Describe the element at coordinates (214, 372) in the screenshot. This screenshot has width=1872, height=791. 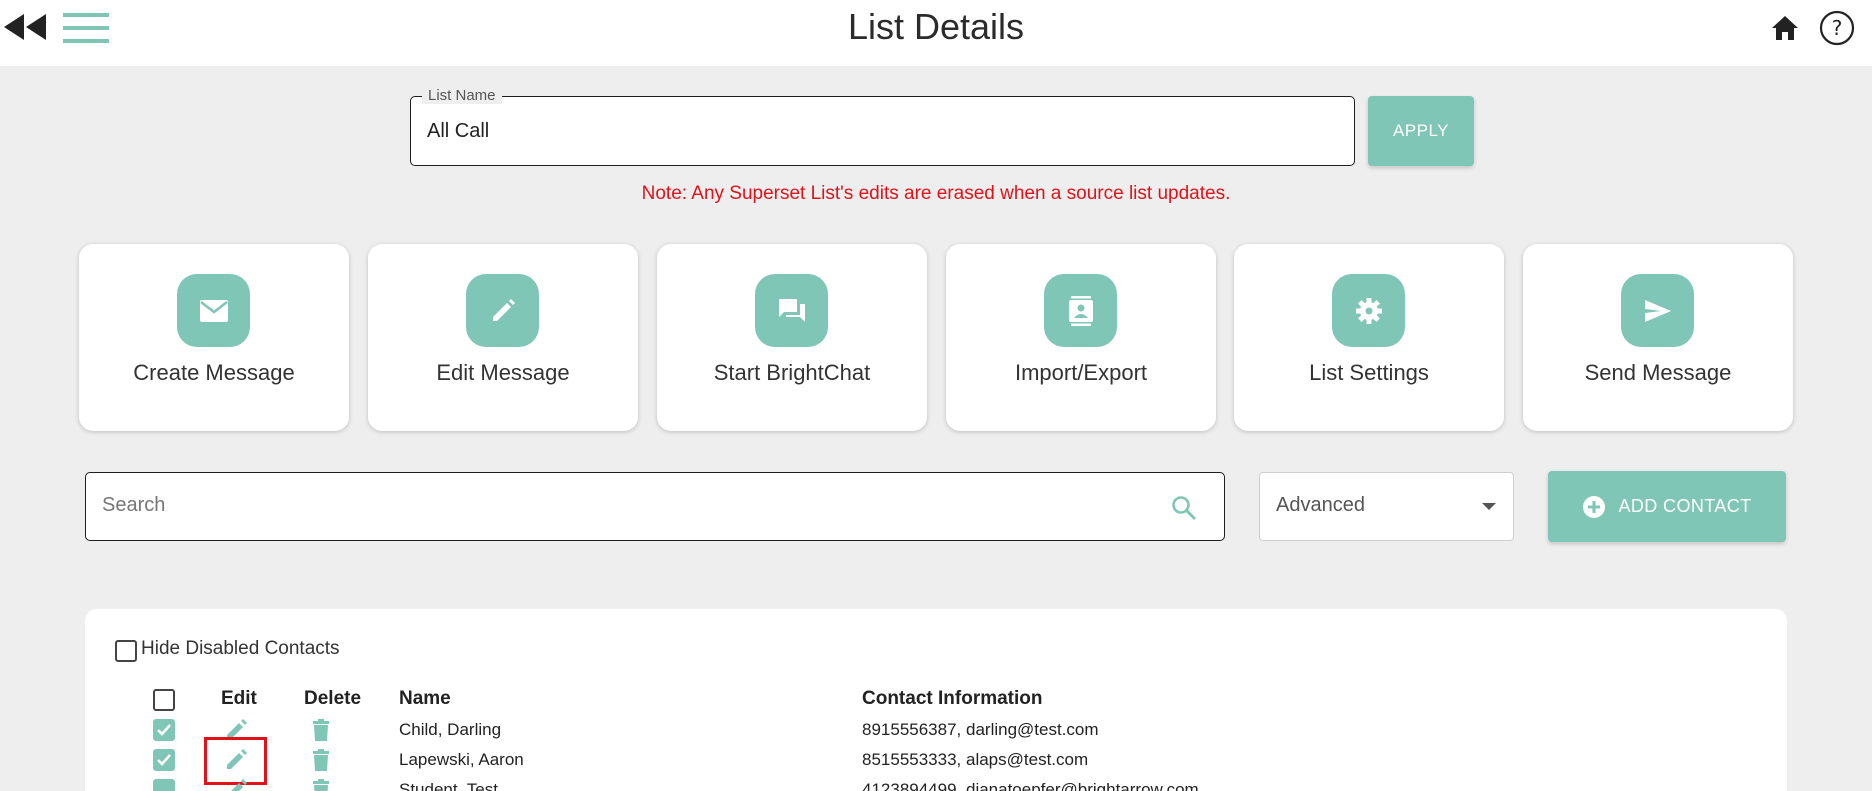
I see `create-message-label: Create Message` at that location.